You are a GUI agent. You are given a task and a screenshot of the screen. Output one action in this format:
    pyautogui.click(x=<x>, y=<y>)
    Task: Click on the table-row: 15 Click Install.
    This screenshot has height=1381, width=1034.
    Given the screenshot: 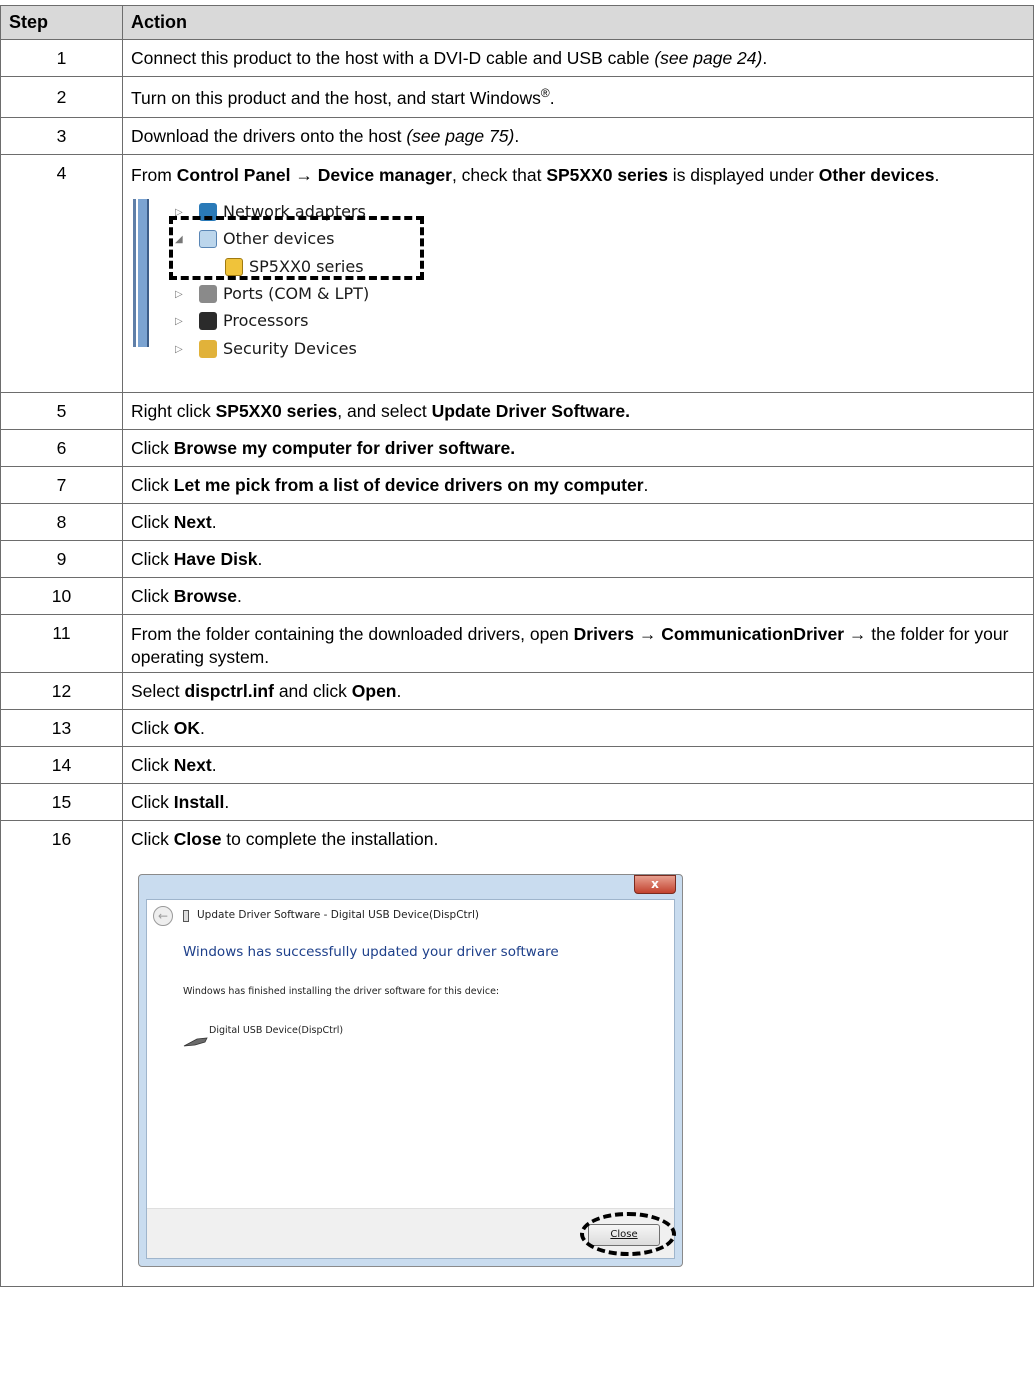 What is the action you would take?
    pyautogui.click(x=517, y=802)
    